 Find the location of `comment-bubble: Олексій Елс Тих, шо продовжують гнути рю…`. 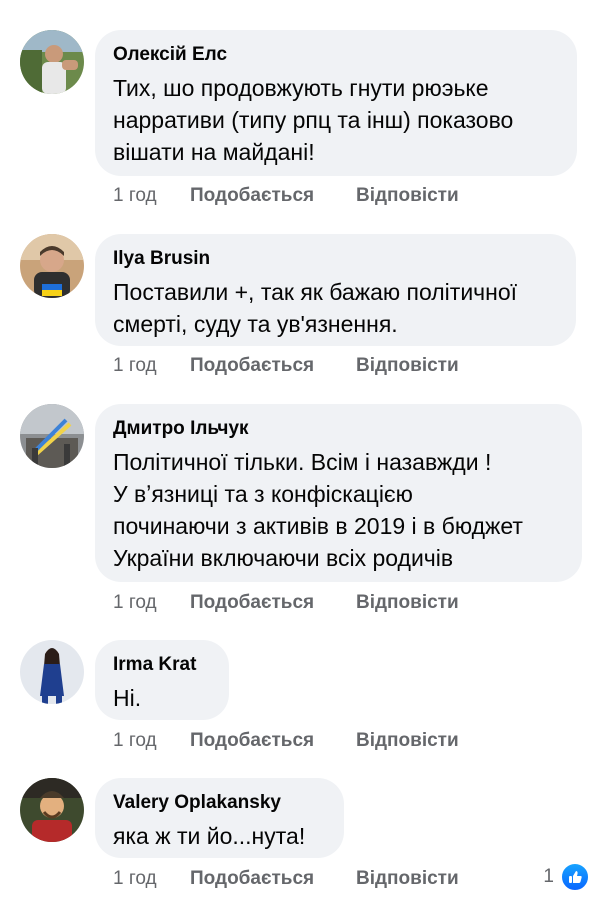

comment-bubble: Олексій Елс Тих, шо продовжують гнути рю… is located at coordinates (336, 103).